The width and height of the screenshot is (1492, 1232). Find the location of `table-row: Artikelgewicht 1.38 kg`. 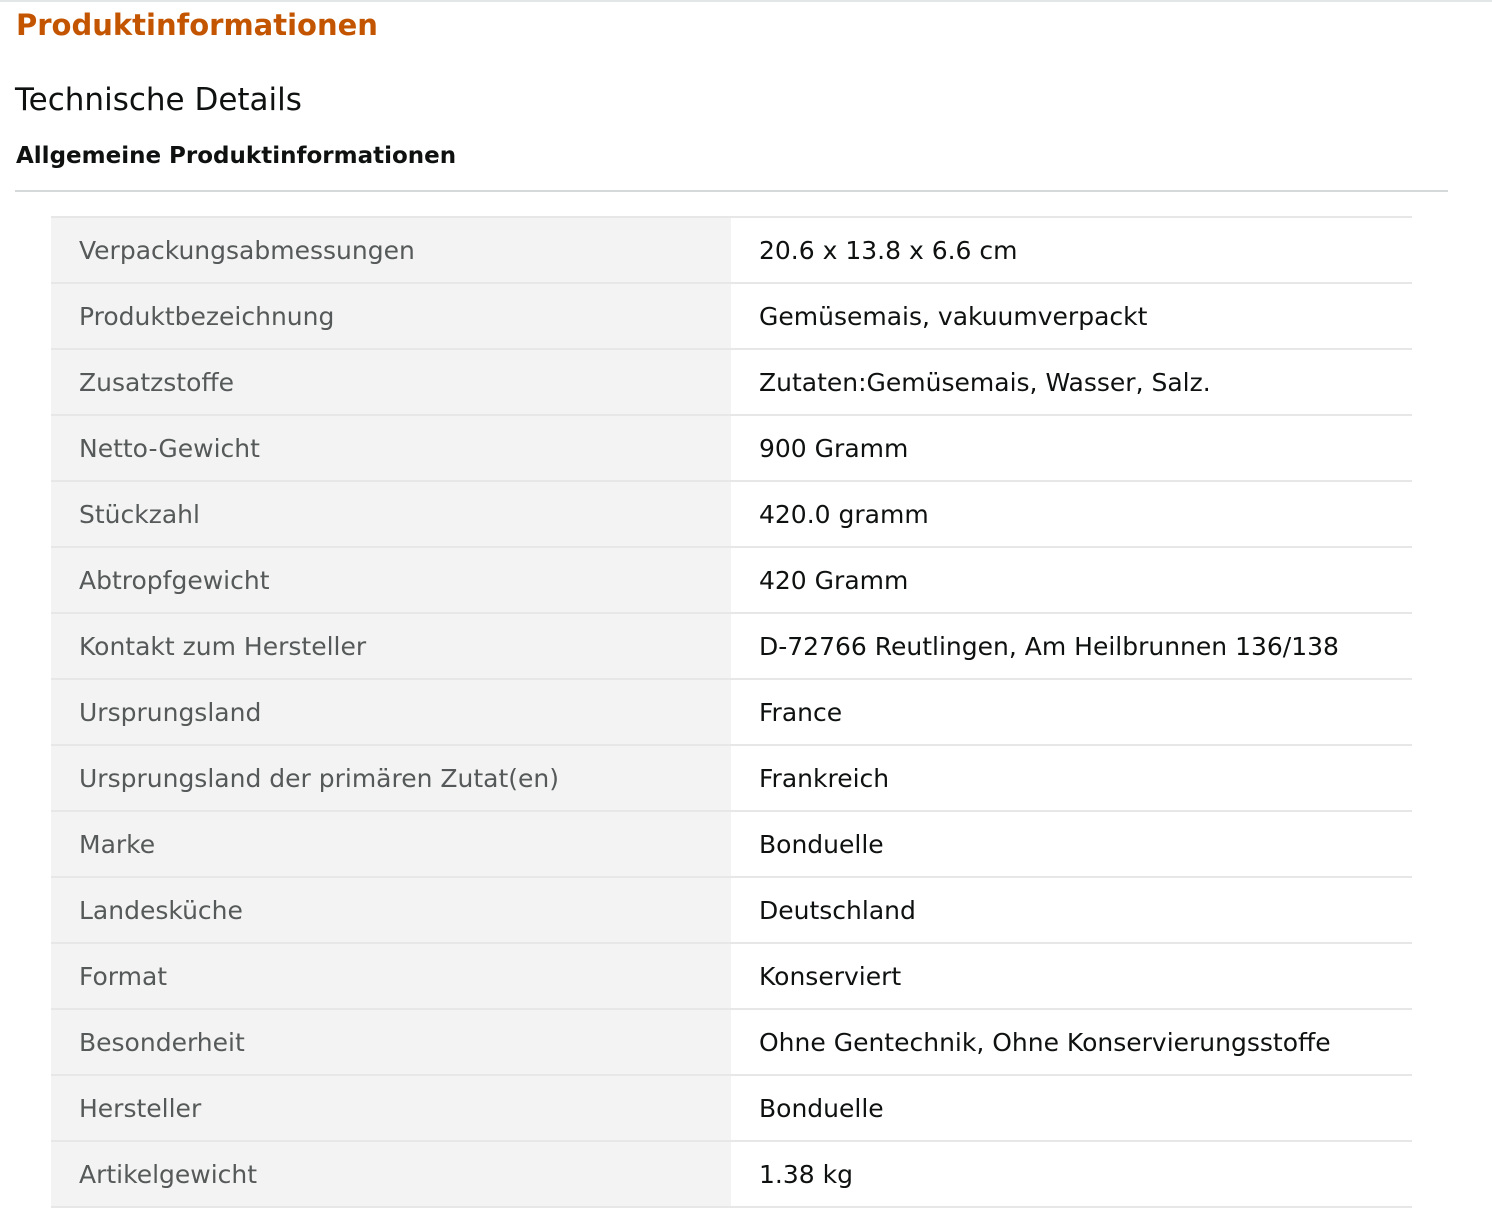

table-row: Artikelgewicht 1.38 kg is located at coordinates (731, 1174).